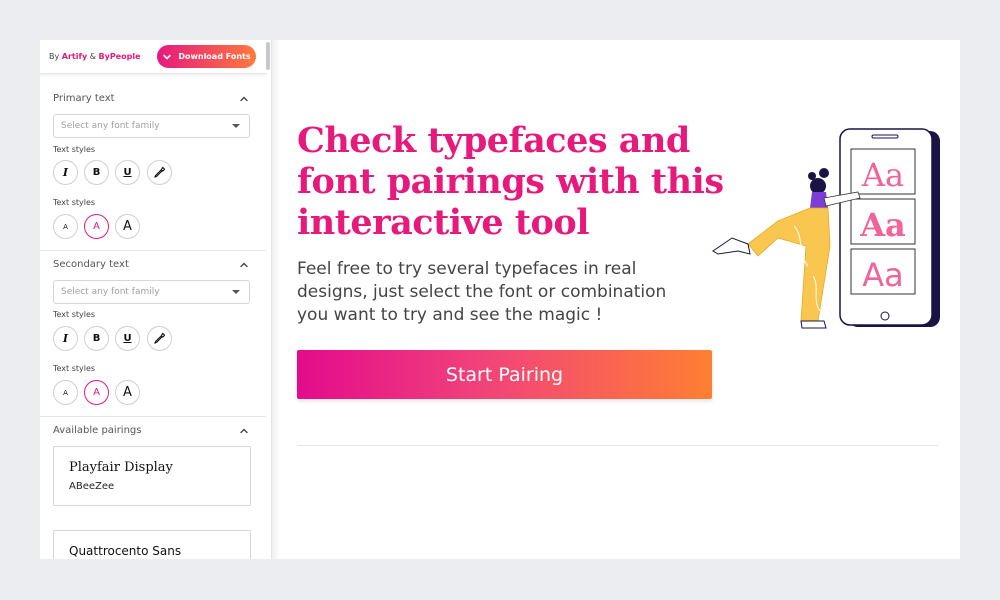 The width and height of the screenshot is (1000, 600). Describe the element at coordinates (54, 56) in the screenshot. I see `credit-by: By` at that location.